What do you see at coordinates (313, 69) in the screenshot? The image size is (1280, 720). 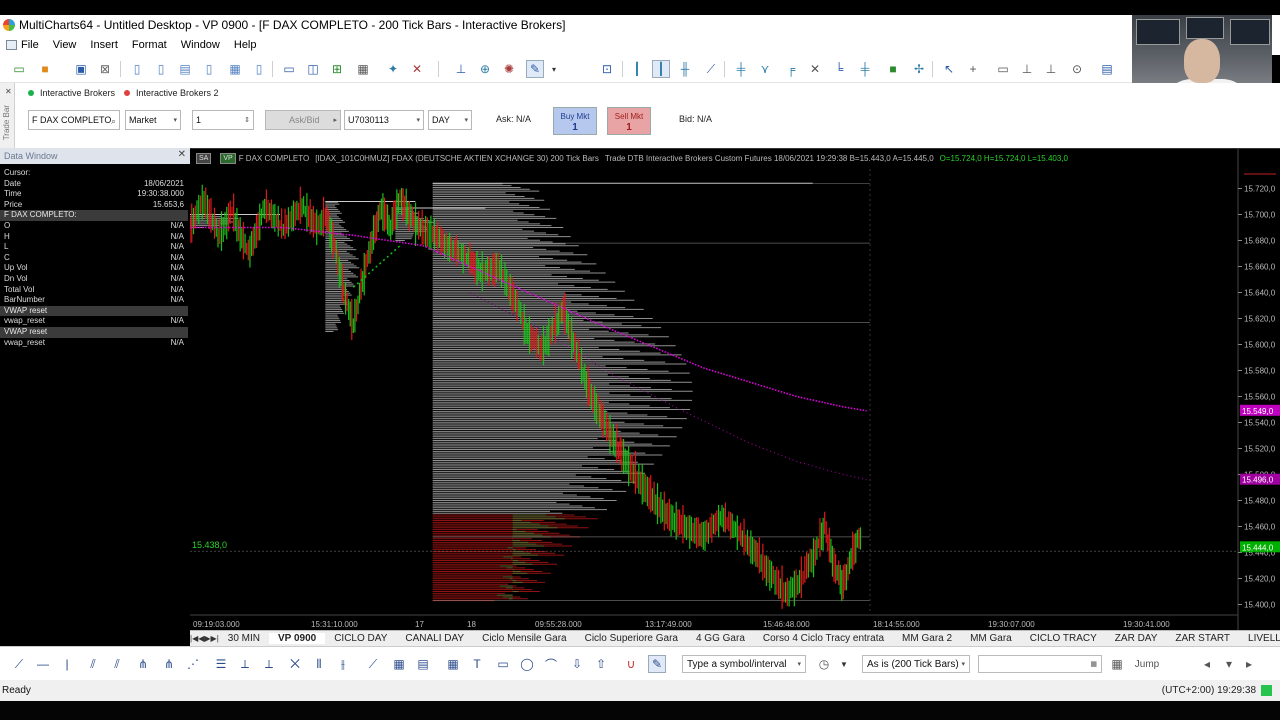 I see `insert-signal-icon: ◫` at bounding box center [313, 69].